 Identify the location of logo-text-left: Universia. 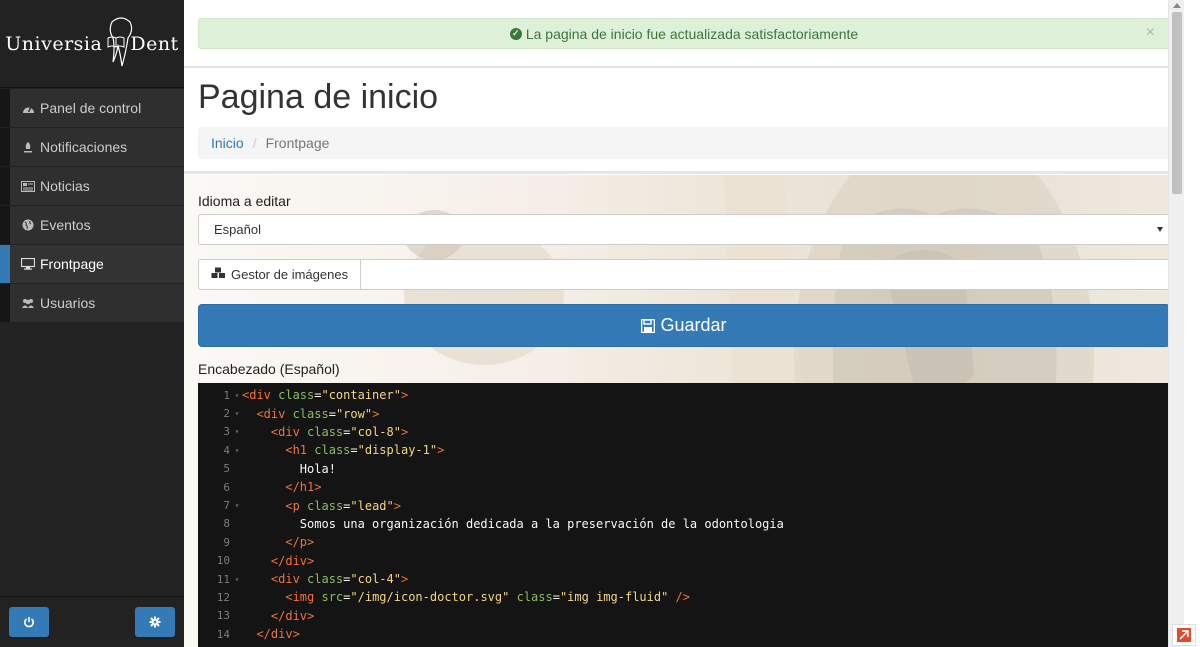
(54, 43).